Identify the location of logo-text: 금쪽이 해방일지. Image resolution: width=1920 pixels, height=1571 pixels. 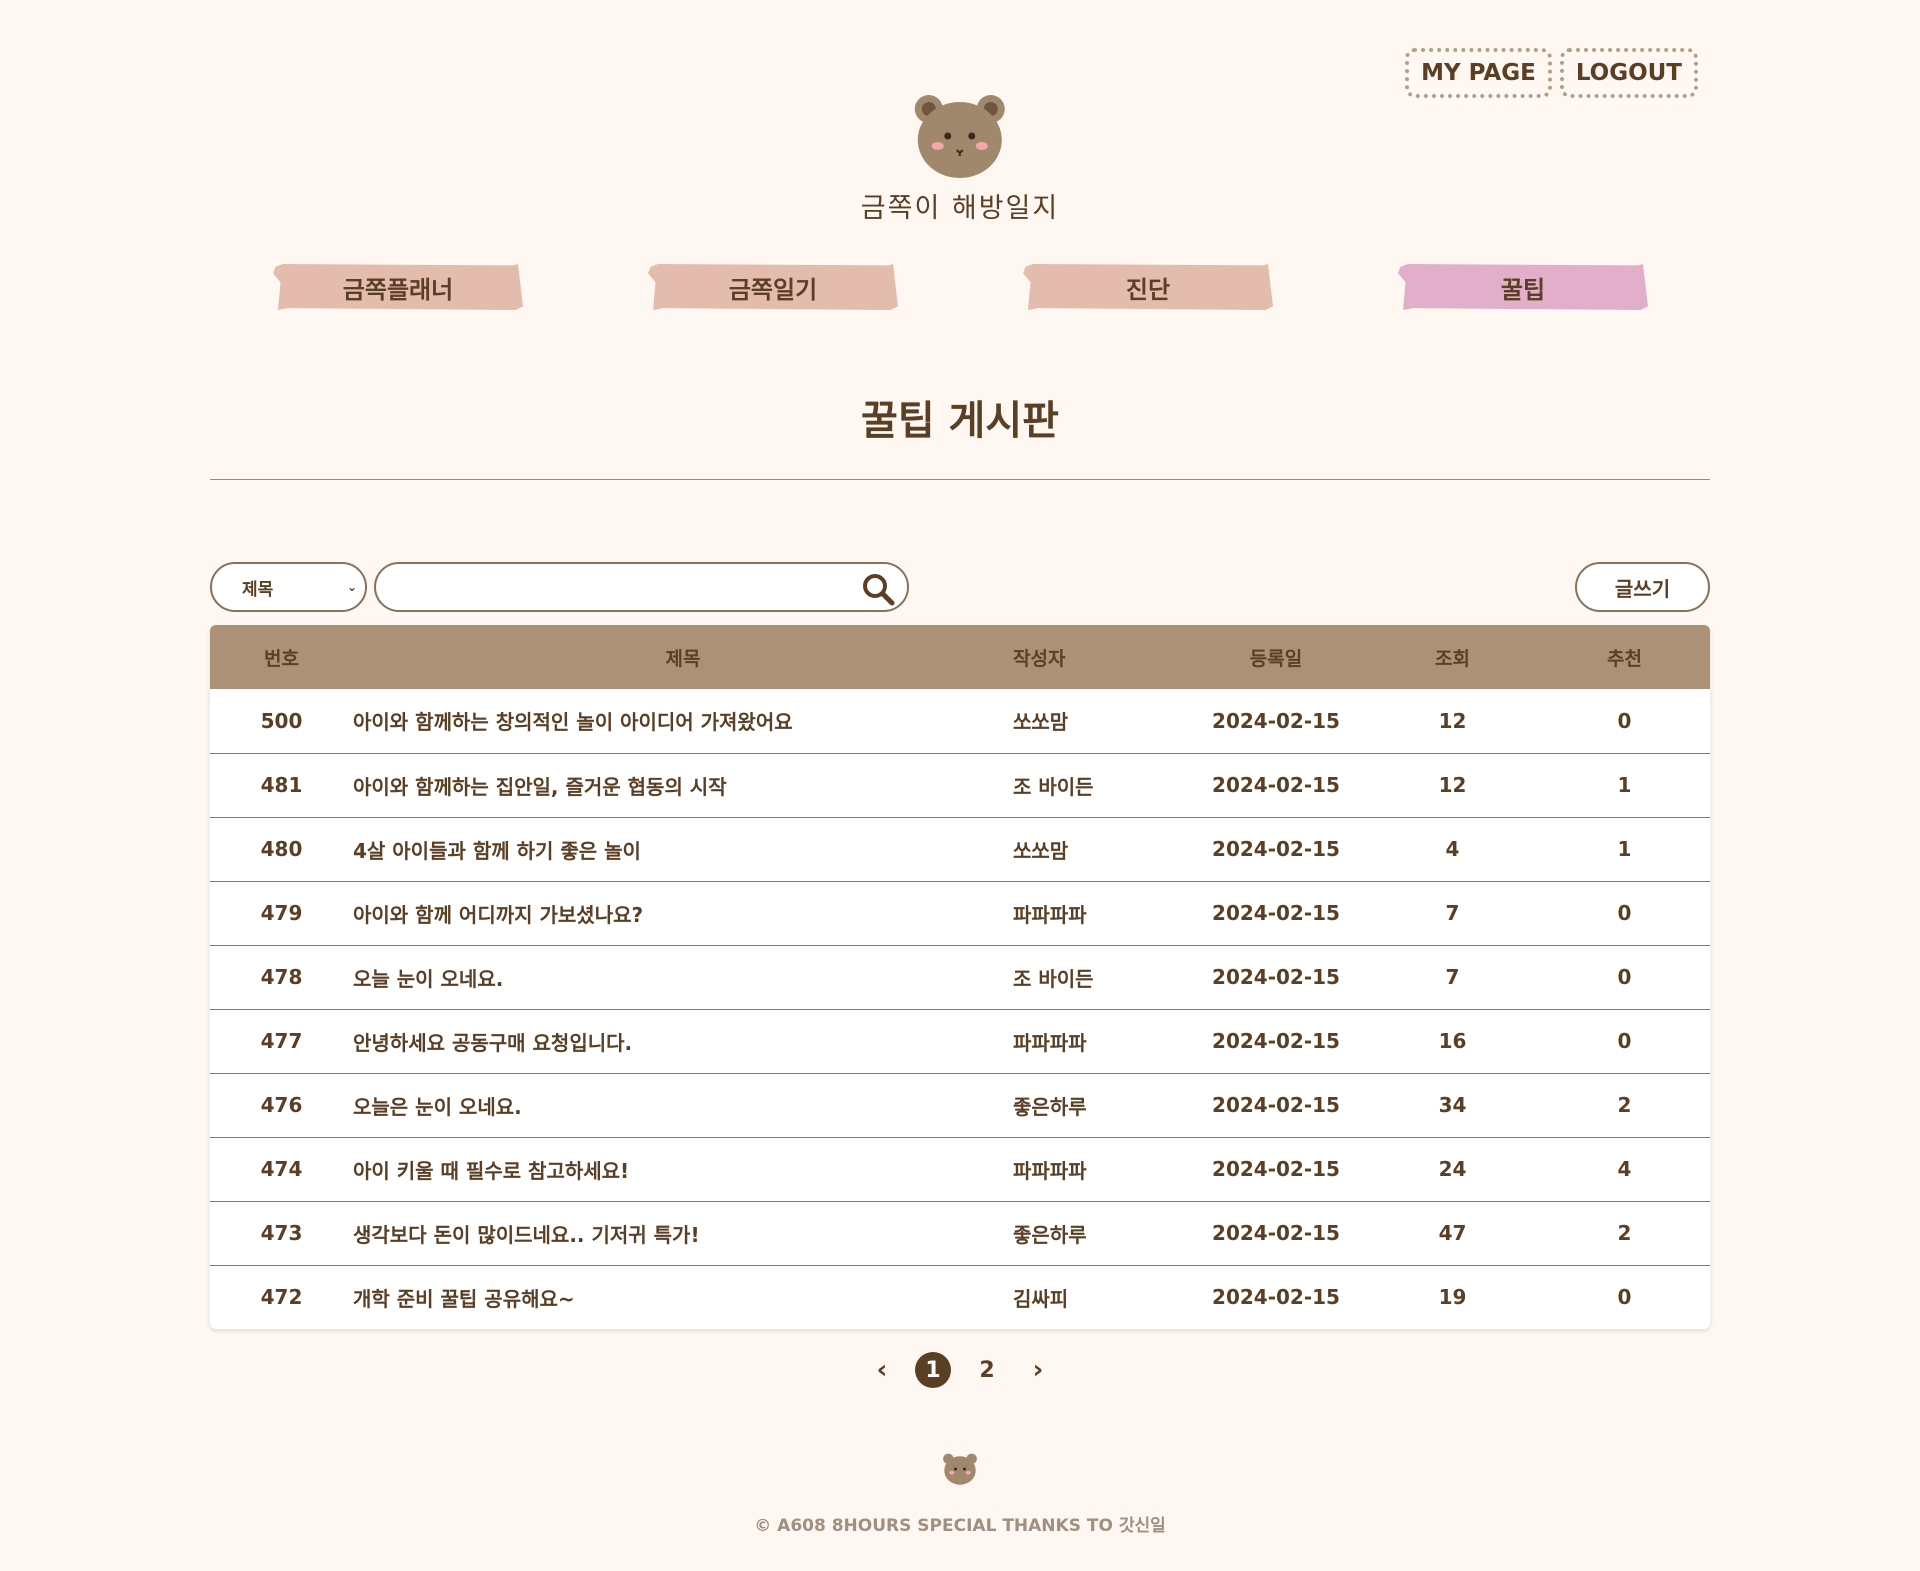
(960, 208).